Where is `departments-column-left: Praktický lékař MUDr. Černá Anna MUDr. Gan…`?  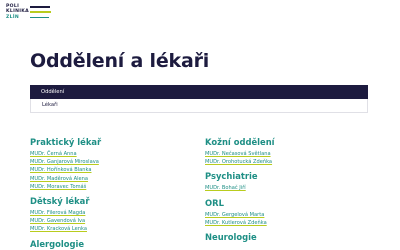 departments-column-left: Praktický lékař MUDr. Černá Anna MUDr. Gan… is located at coordinates (65, 193).